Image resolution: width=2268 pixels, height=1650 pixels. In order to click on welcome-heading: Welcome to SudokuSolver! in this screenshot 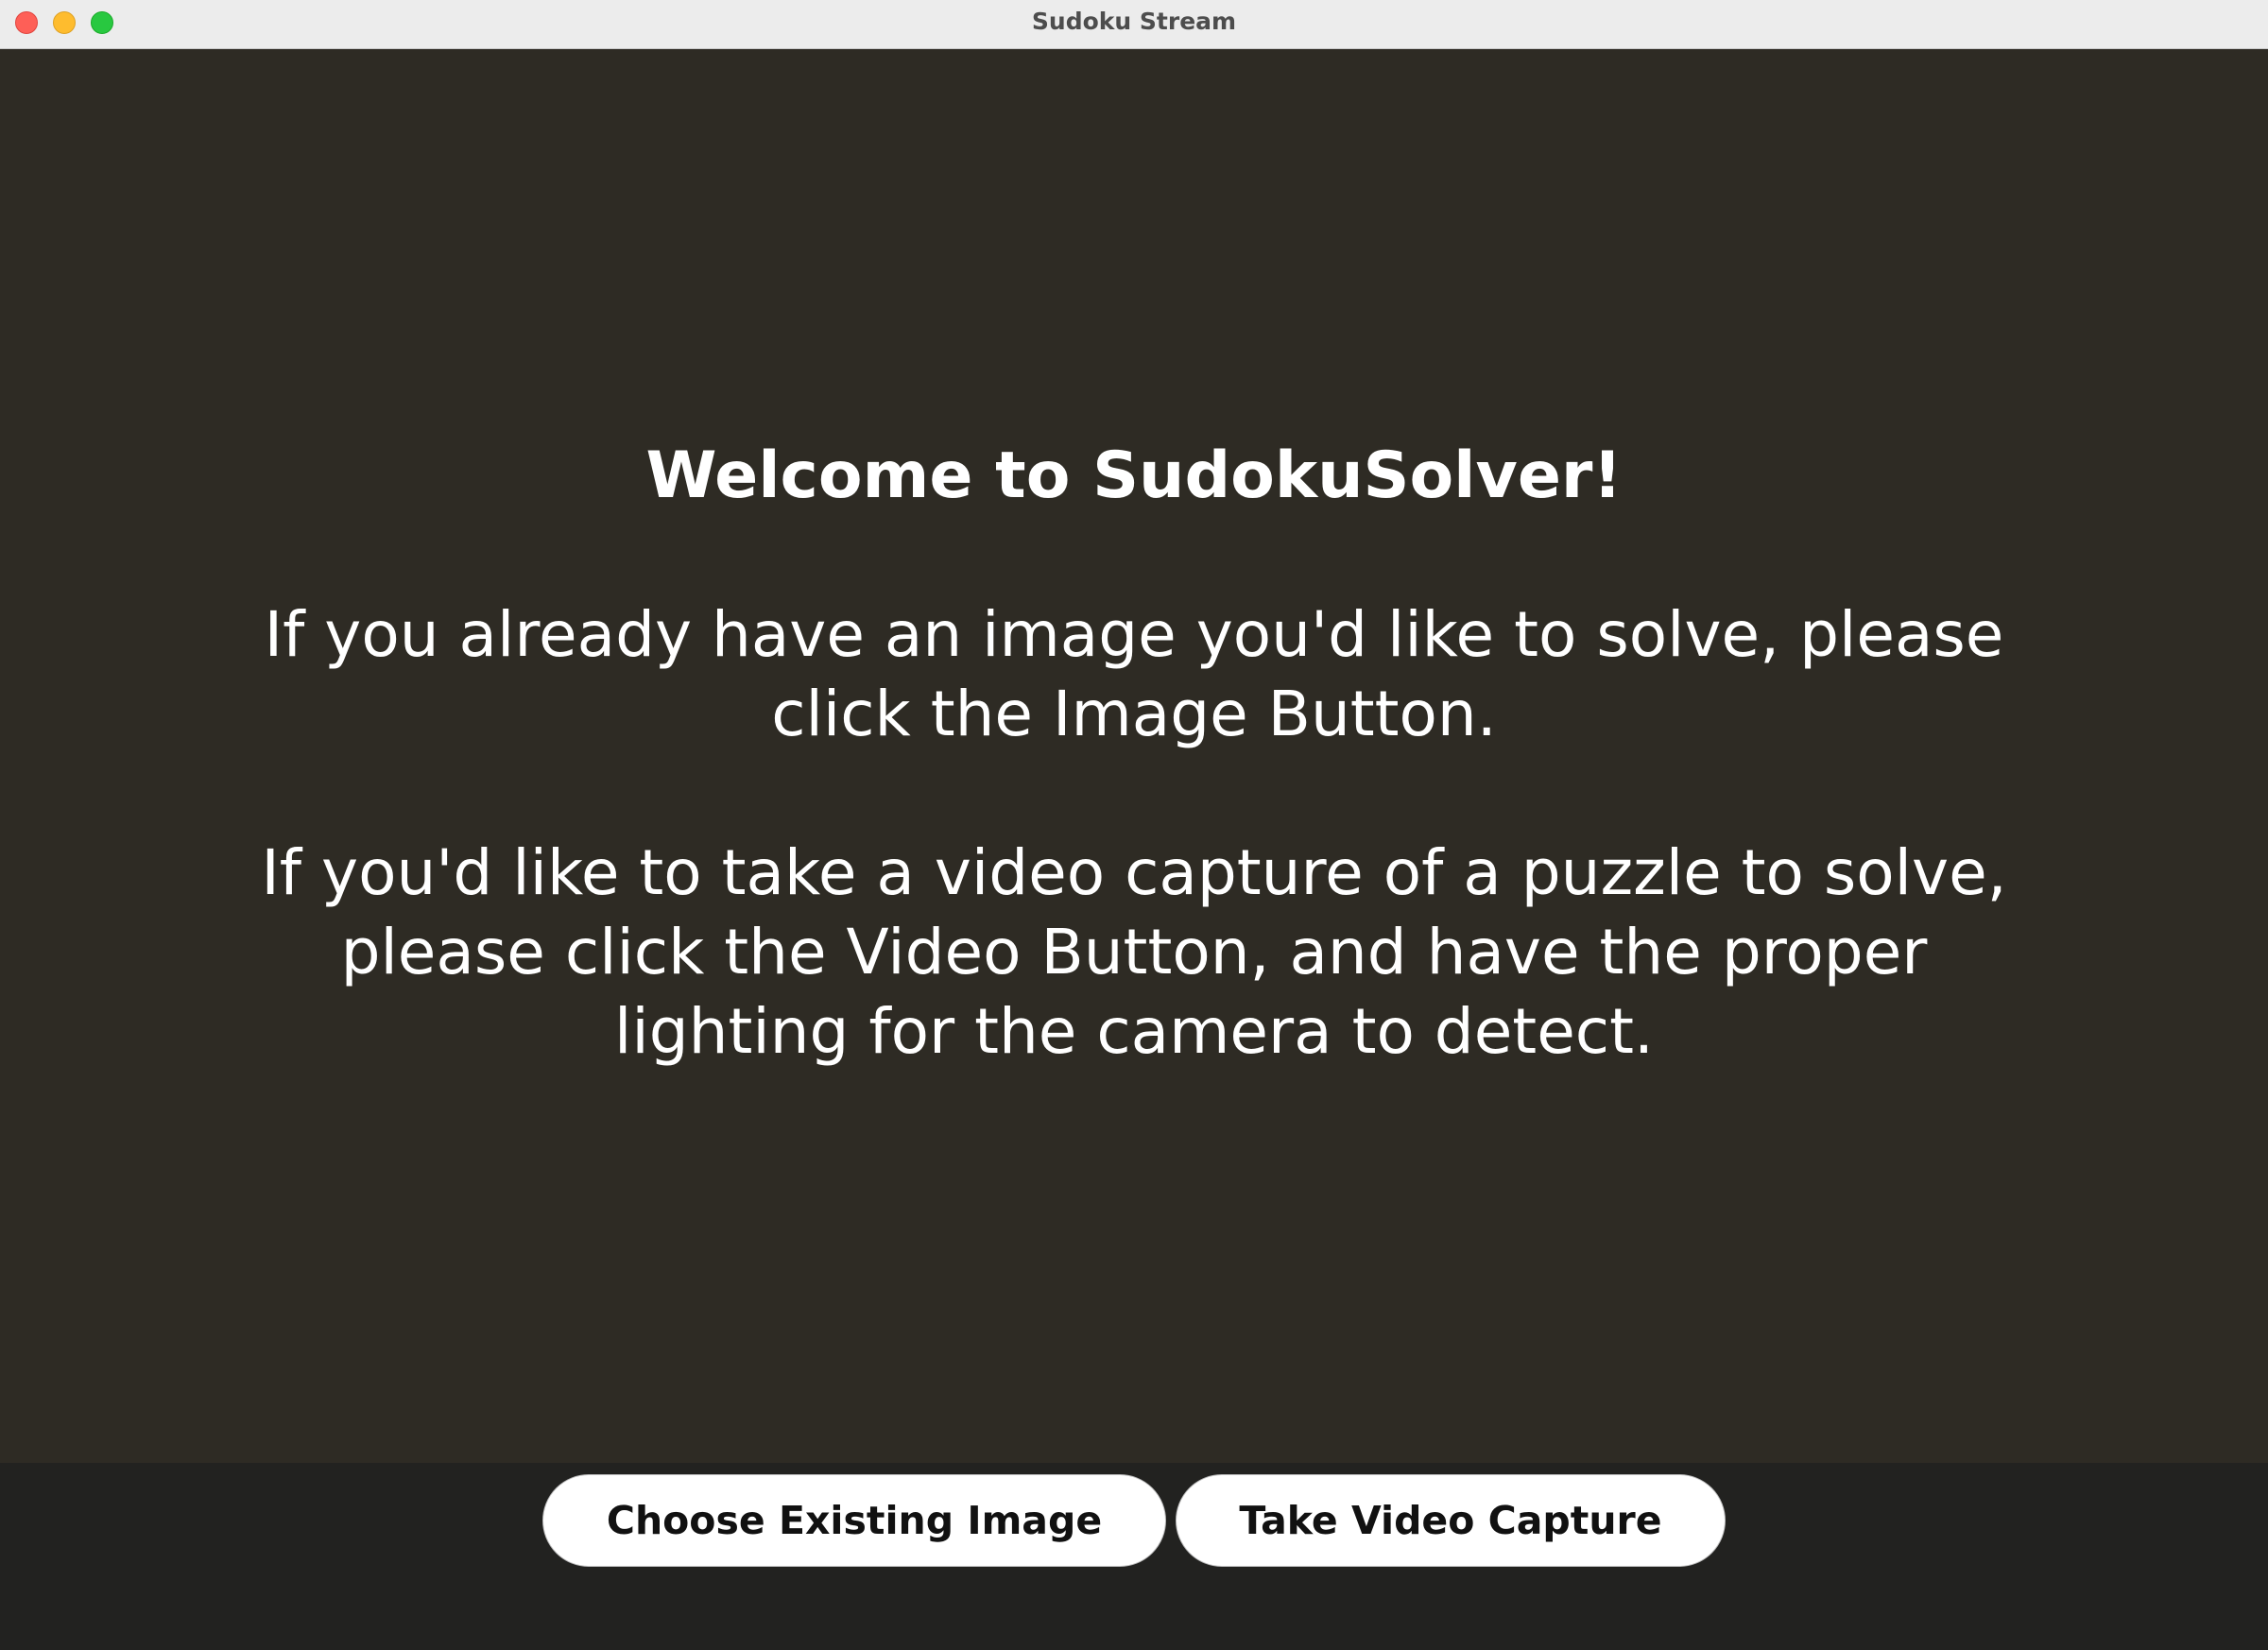, I will do `click(1134, 475)`.